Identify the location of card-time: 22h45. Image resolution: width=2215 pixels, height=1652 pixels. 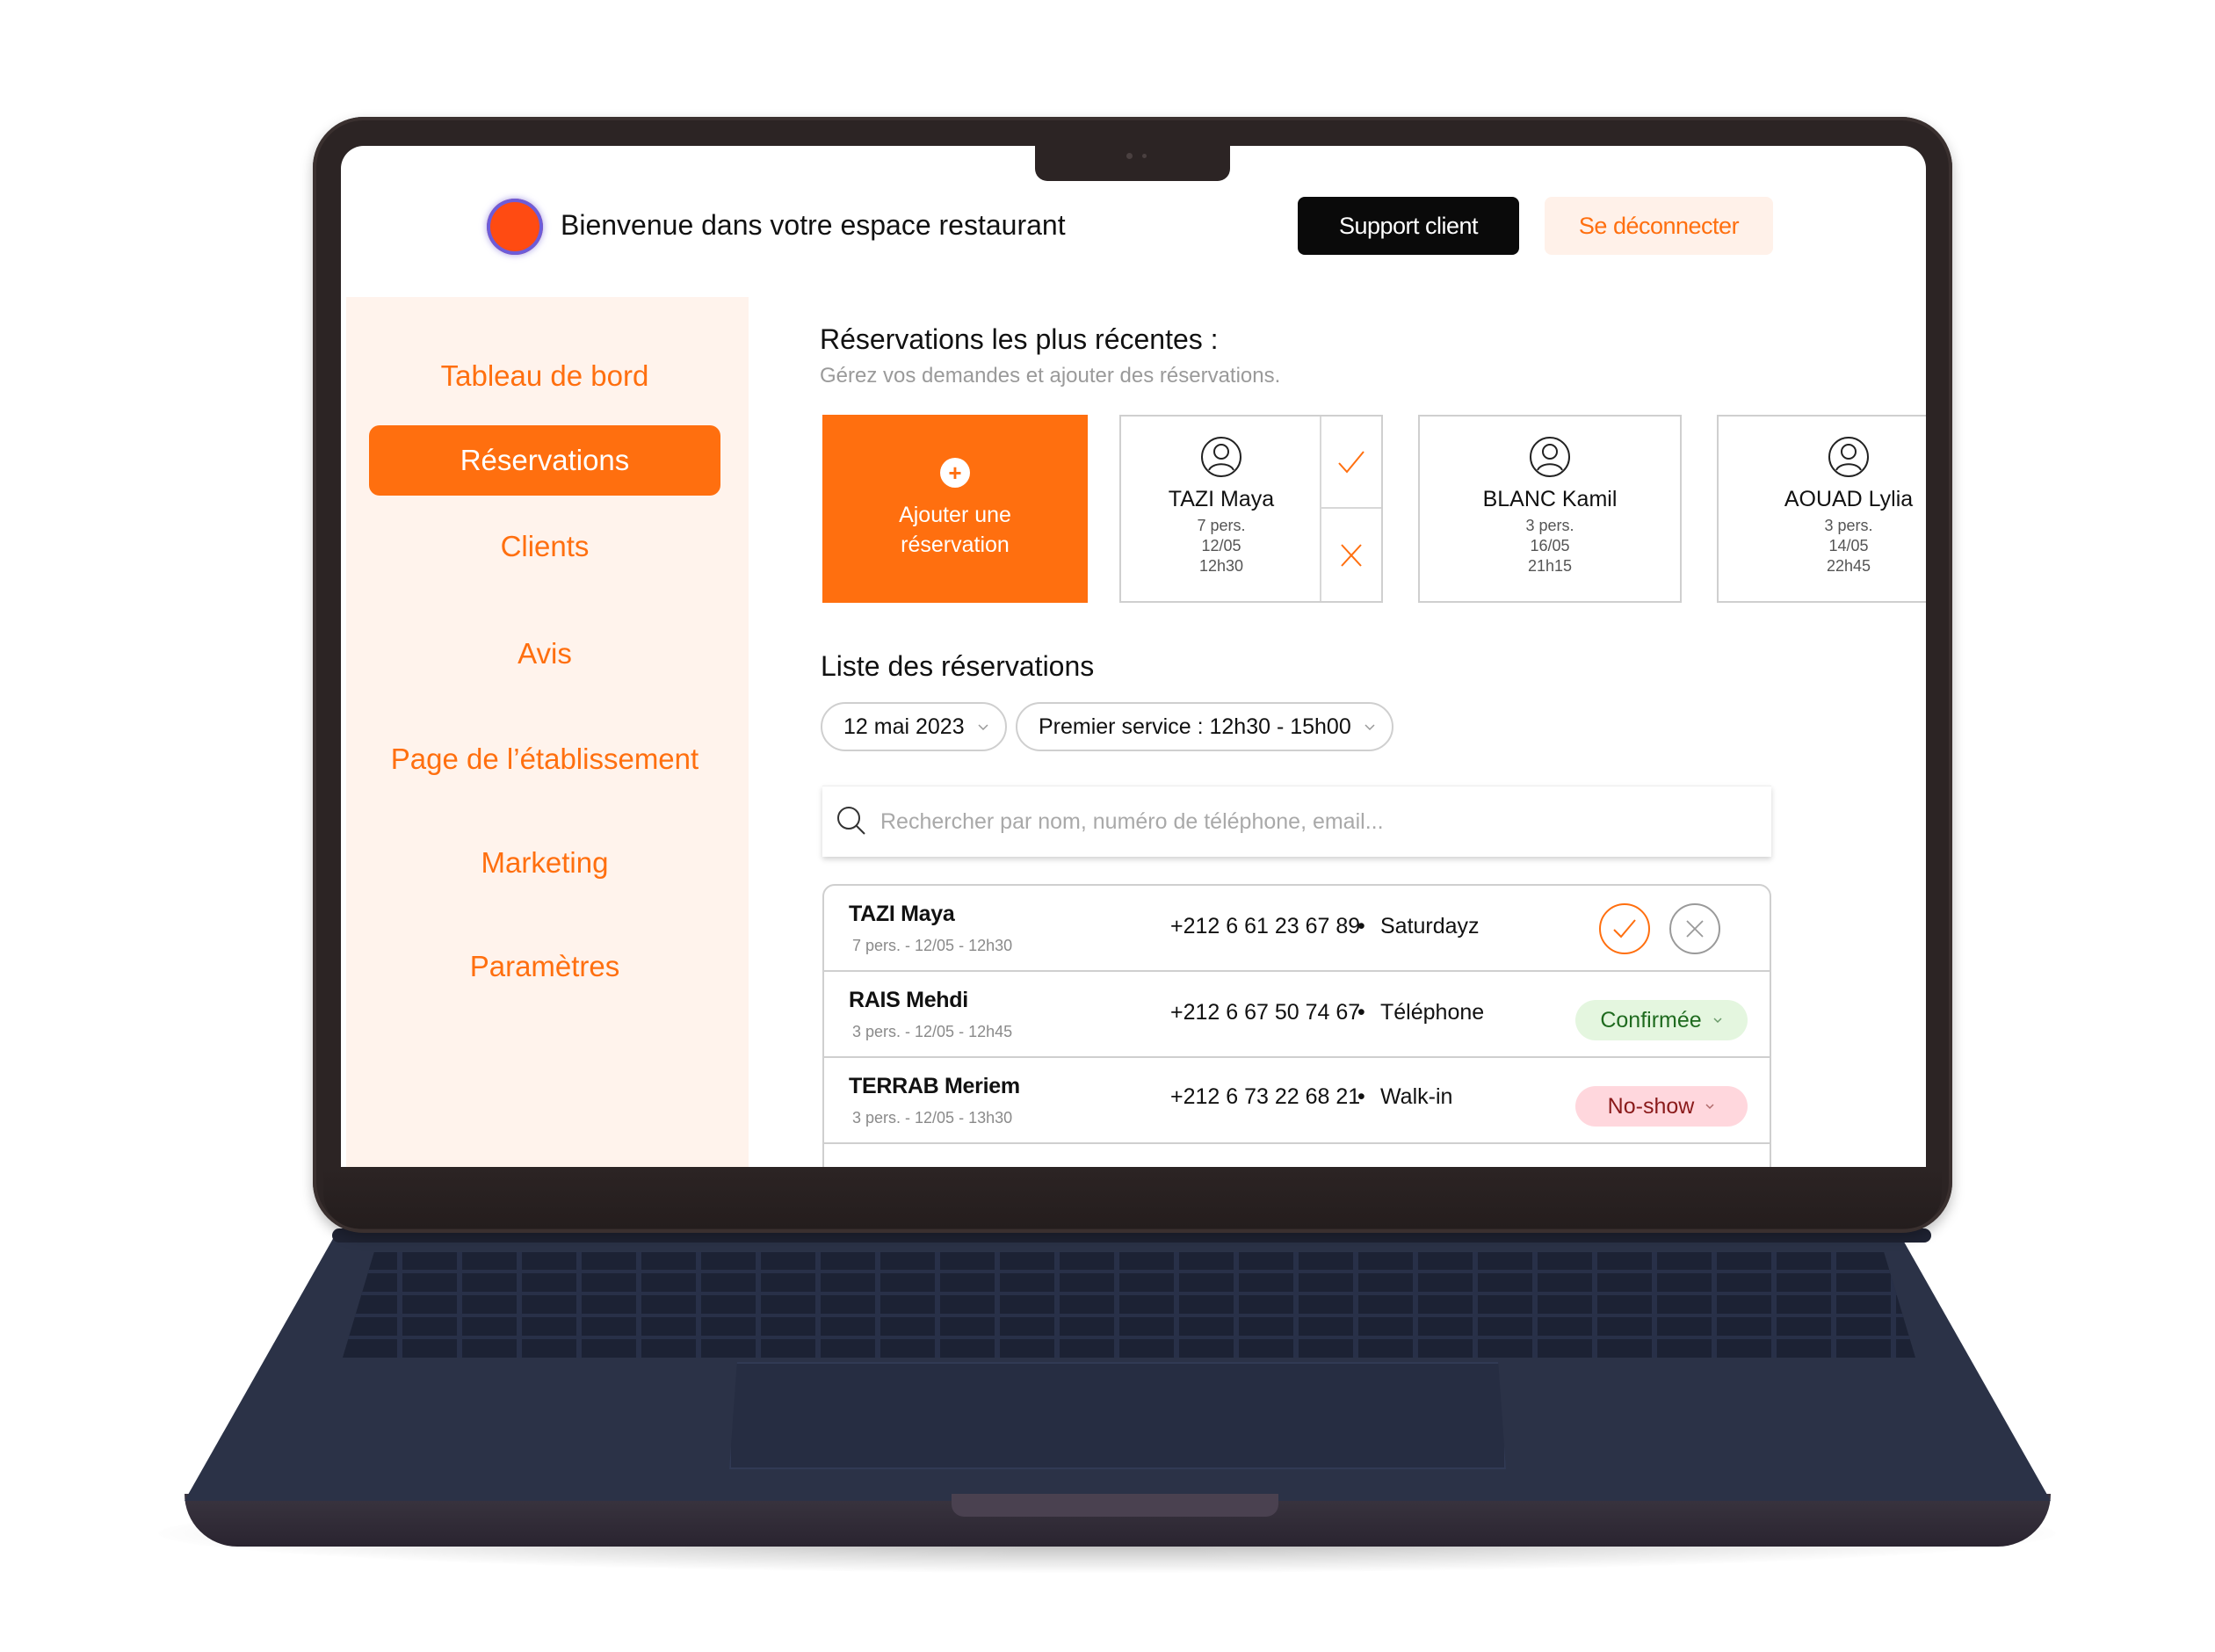
(1848, 566).